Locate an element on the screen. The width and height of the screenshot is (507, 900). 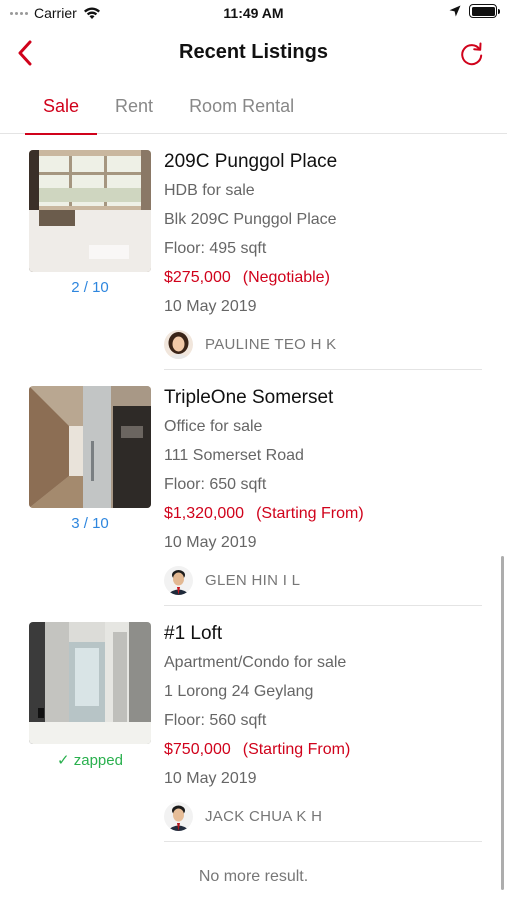
listing-price-row: $275,000 (Negotiable) is located at coordinates (324, 281).